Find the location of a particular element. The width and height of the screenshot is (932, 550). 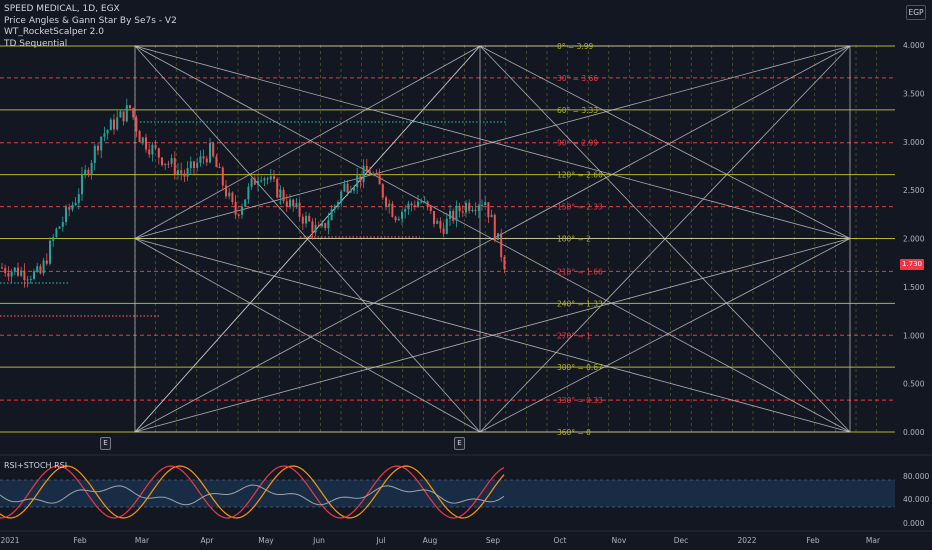

price-tick-label: 2.500 is located at coordinates (914, 190).